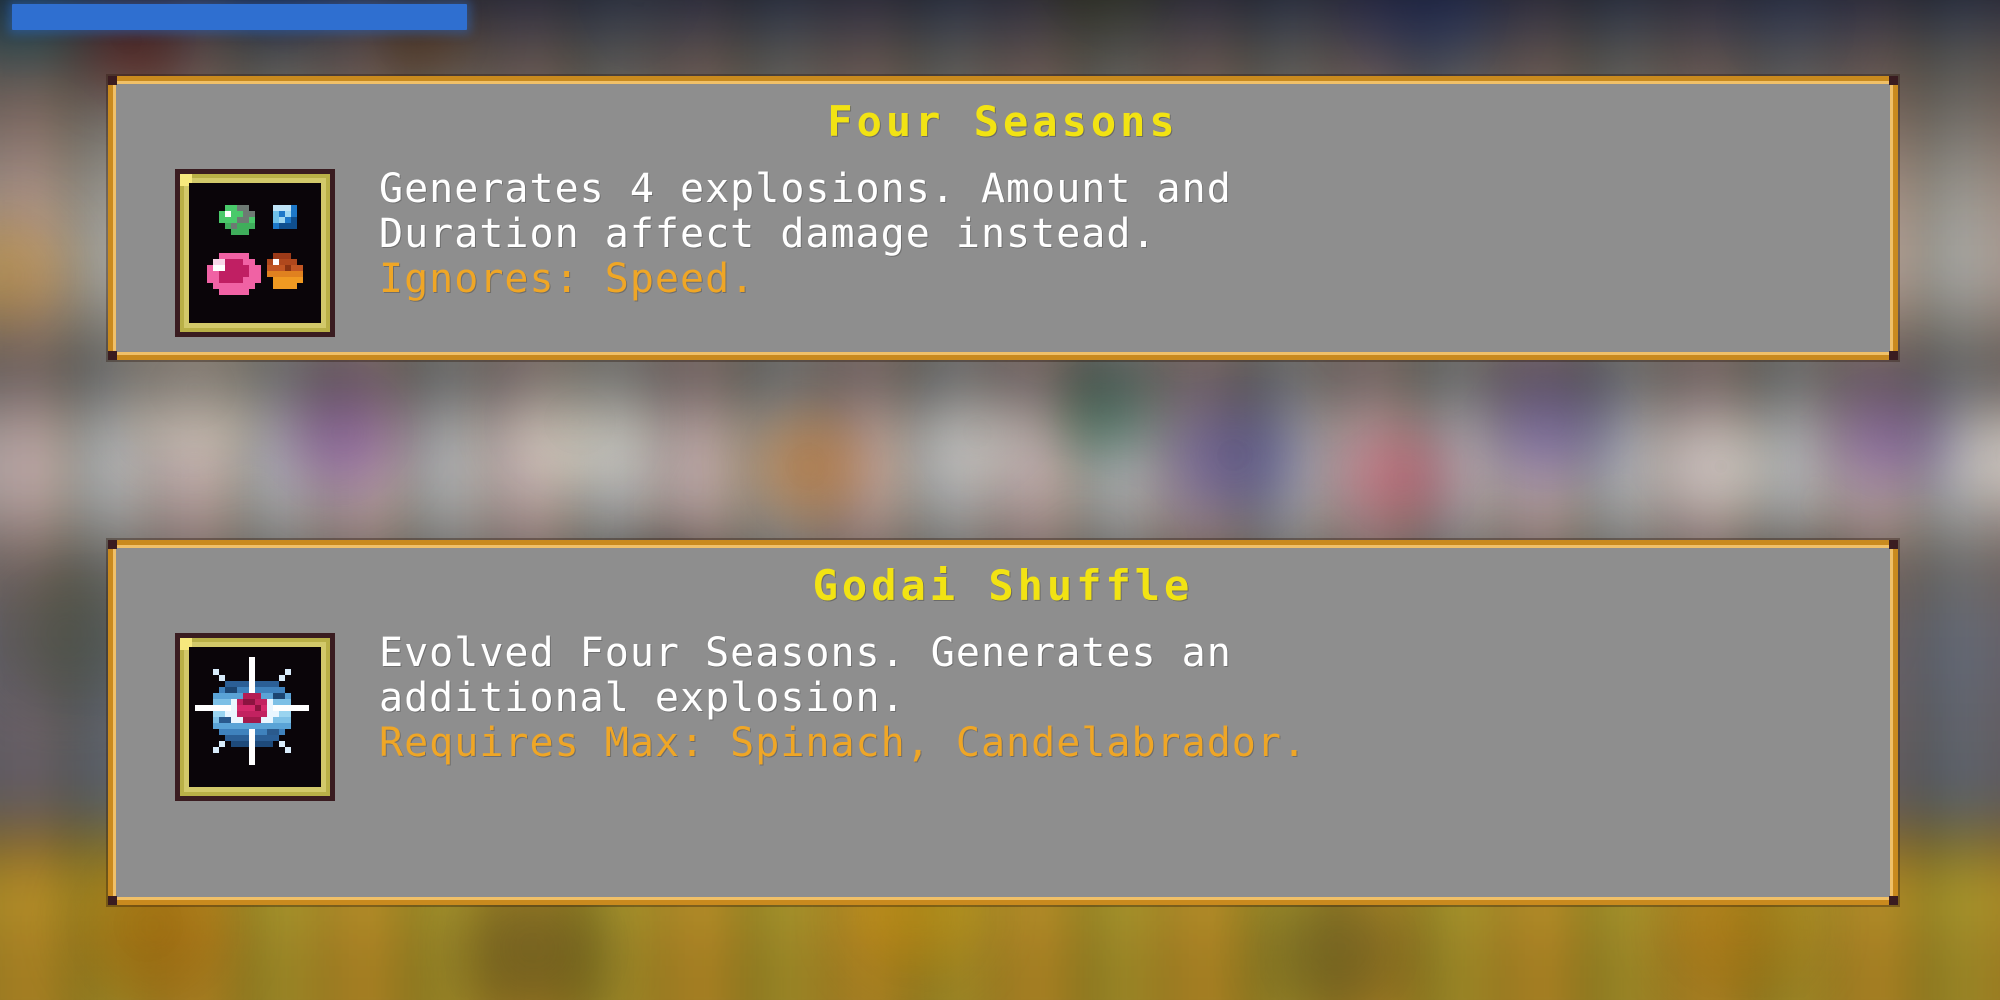 The height and width of the screenshot is (1000, 2000). Describe the element at coordinates (768, 233) in the screenshot. I see `description-line: Duration affect damage instead.` at that location.